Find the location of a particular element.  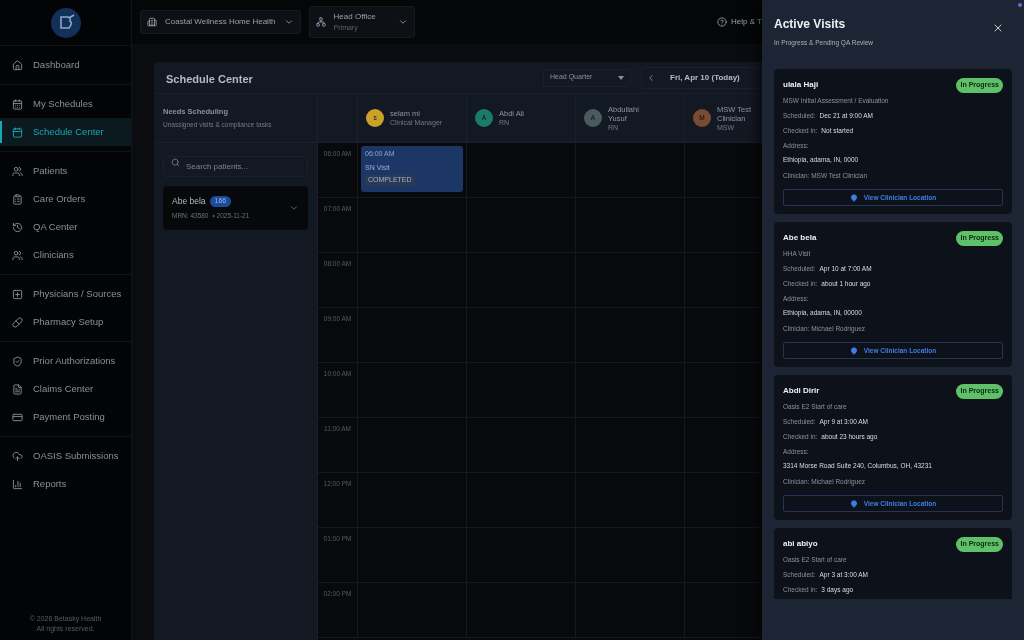

history-icon is located at coordinates (17, 227).